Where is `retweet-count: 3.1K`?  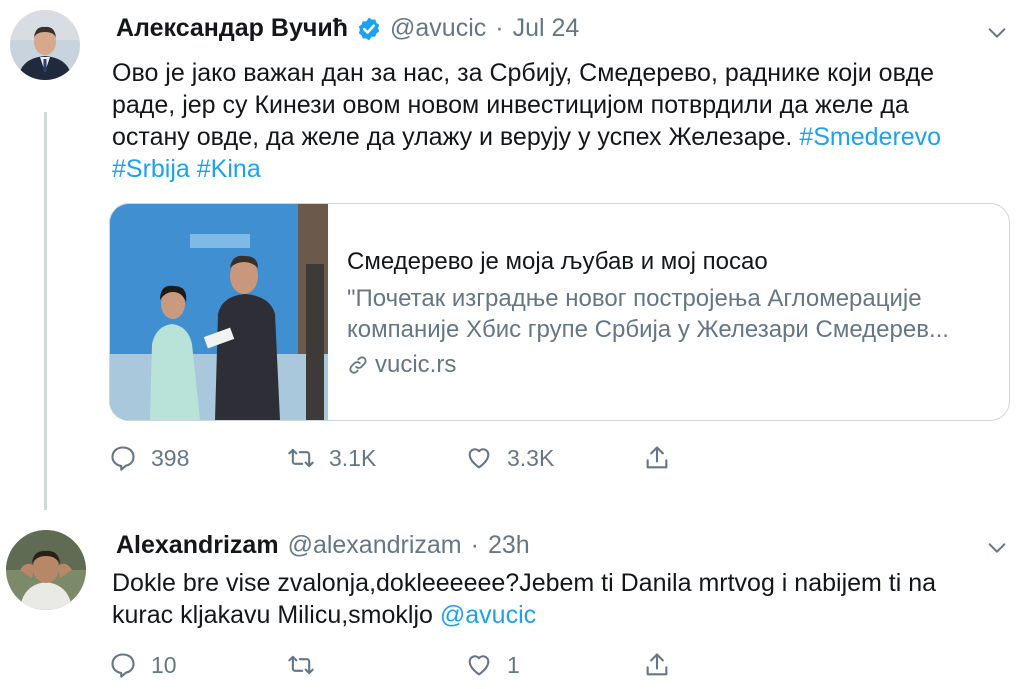
retweet-count: 3.1K is located at coordinates (353, 457).